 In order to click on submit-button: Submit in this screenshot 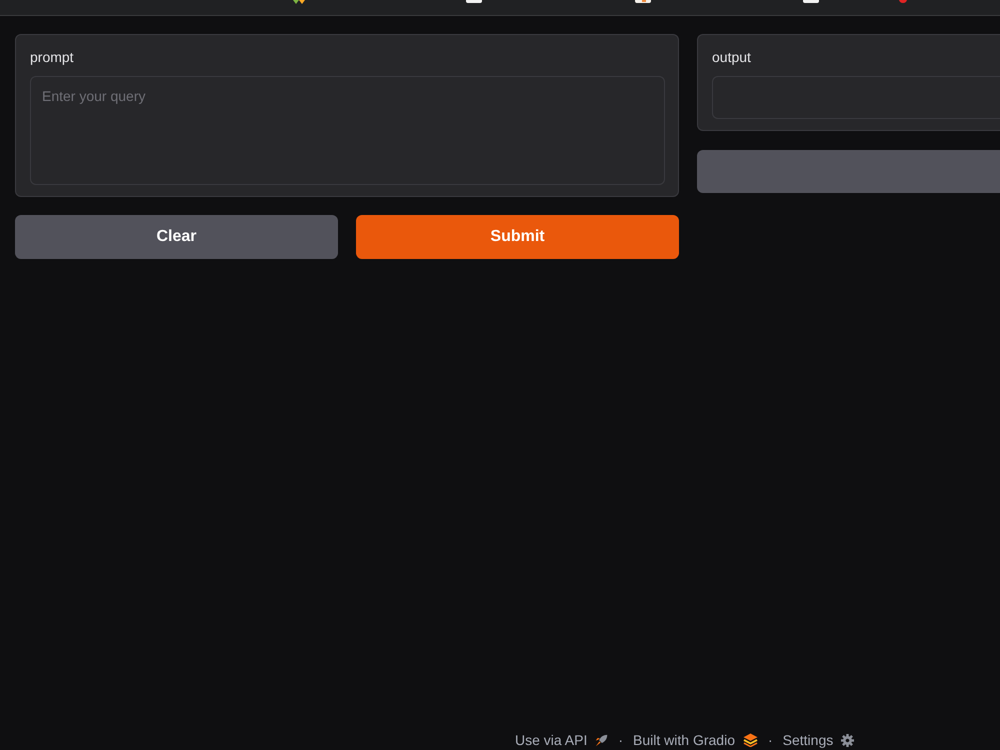, I will do `click(517, 237)`.